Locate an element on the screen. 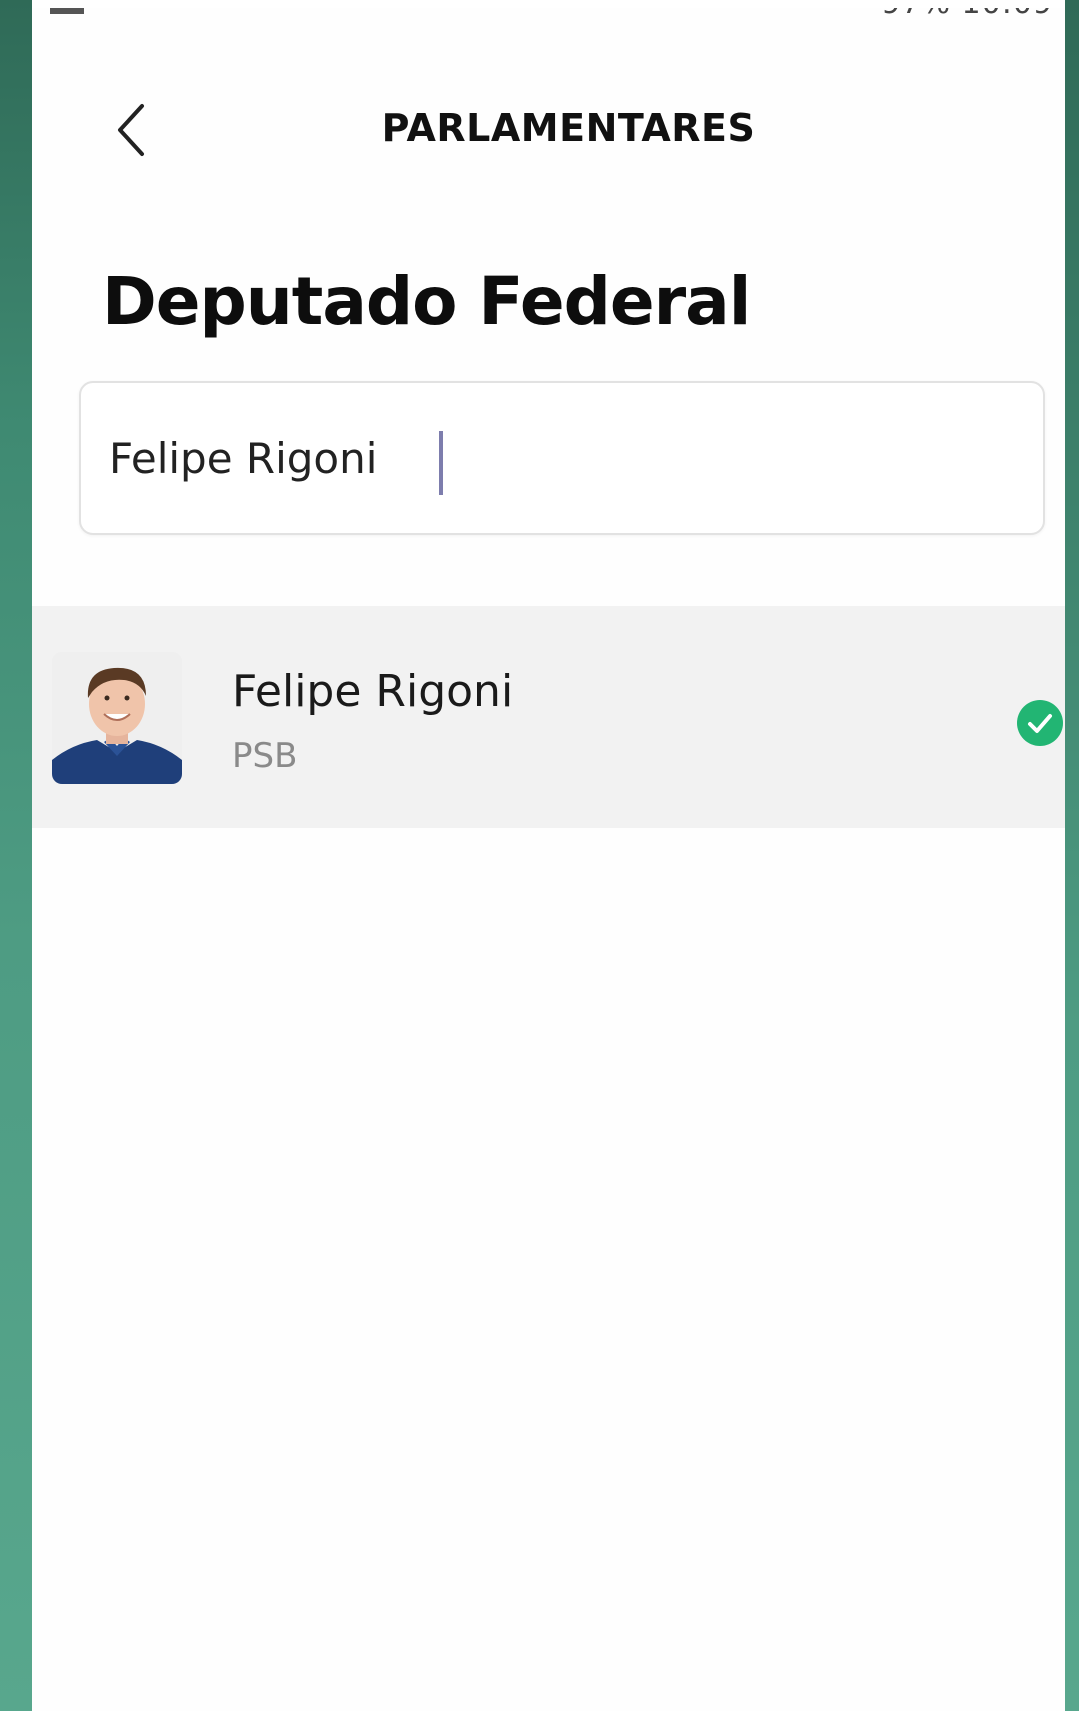 The height and width of the screenshot is (1711, 1079). status-bar: 97% 10:09 is located at coordinates (548, 15).